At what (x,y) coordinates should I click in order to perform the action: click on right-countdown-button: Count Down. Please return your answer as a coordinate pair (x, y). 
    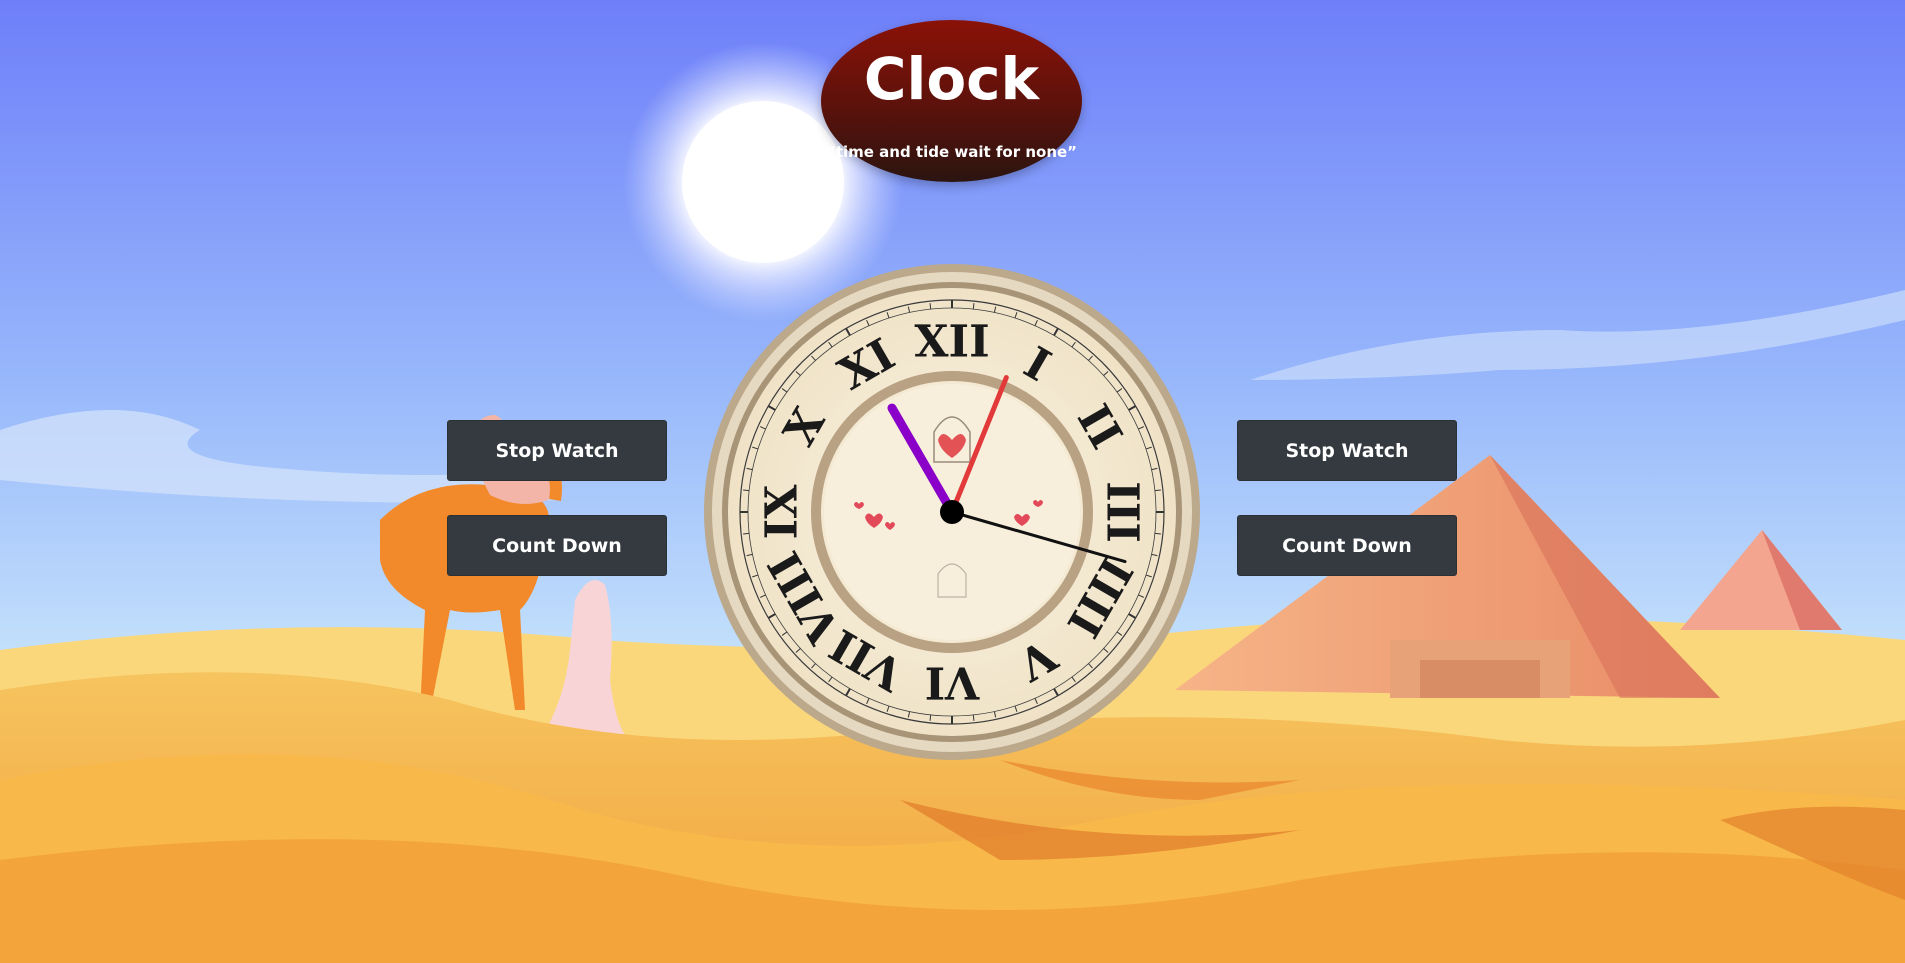
    Looking at the image, I should click on (1347, 545).